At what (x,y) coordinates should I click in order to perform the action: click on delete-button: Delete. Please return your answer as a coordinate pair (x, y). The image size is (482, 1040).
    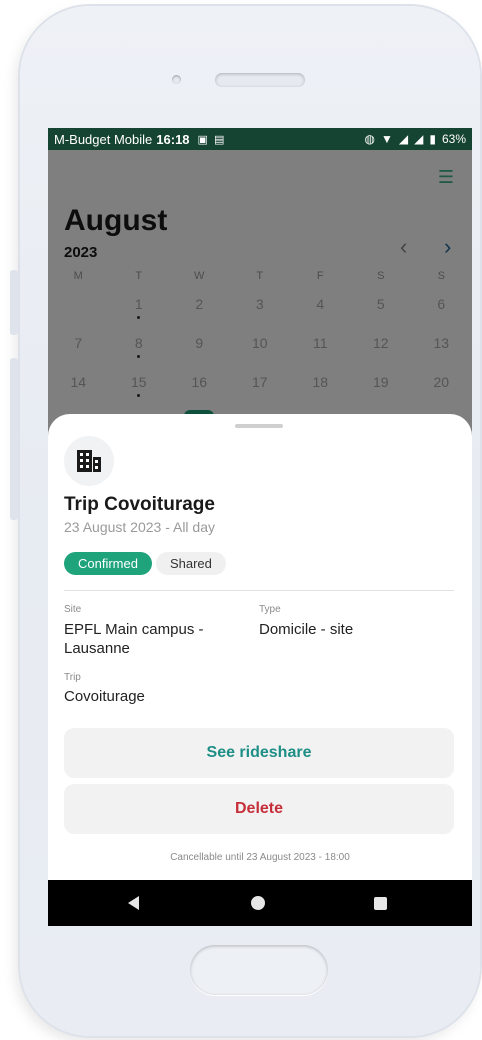
    Looking at the image, I should click on (259, 809).